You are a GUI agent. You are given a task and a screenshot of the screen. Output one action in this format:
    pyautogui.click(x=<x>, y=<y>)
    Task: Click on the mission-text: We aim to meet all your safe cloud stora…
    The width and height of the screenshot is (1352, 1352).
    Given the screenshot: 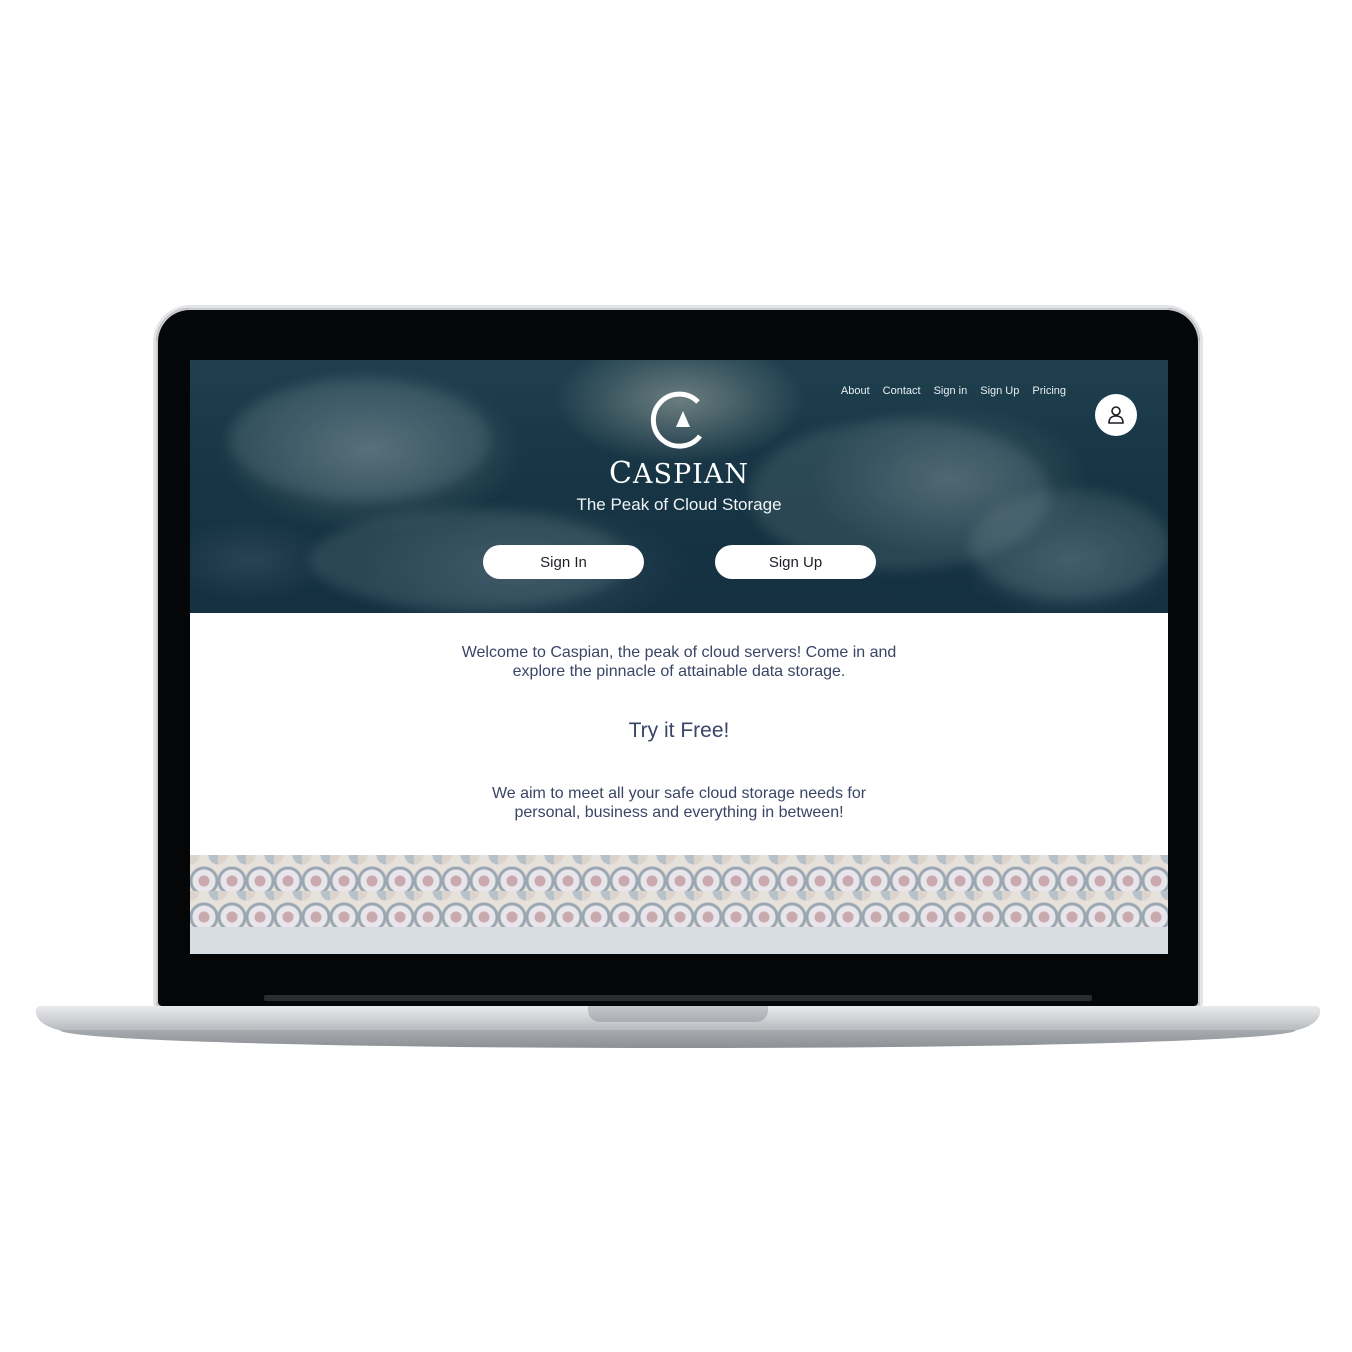 What is the action you would take?
    pyautogui.click(x=679, y=803)
    